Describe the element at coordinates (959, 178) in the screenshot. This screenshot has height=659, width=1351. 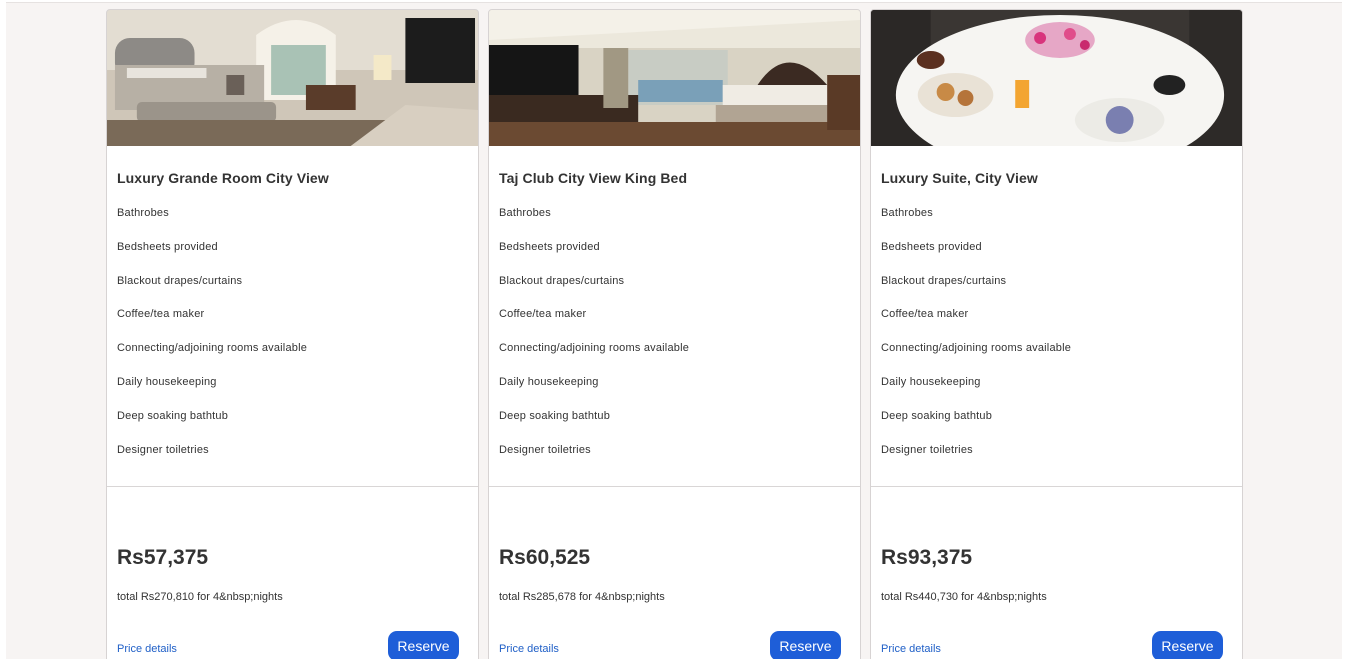
I see `room-title: Luxury Suite, City View` at that location.